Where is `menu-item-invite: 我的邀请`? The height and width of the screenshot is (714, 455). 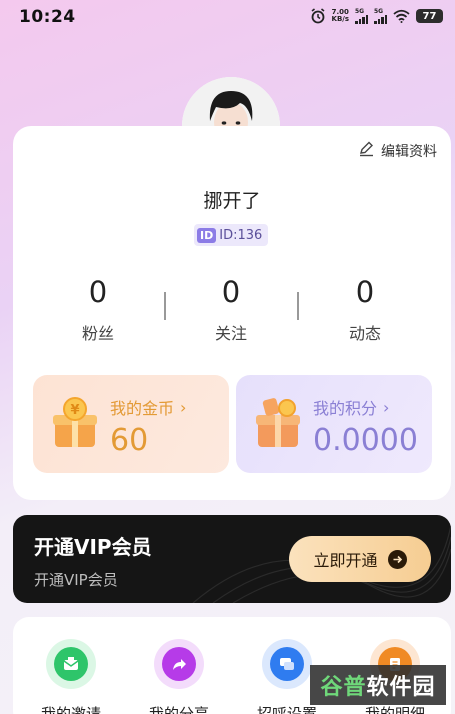
menu-item-invite: 我的邀请 is located at coordinates (71, 676).